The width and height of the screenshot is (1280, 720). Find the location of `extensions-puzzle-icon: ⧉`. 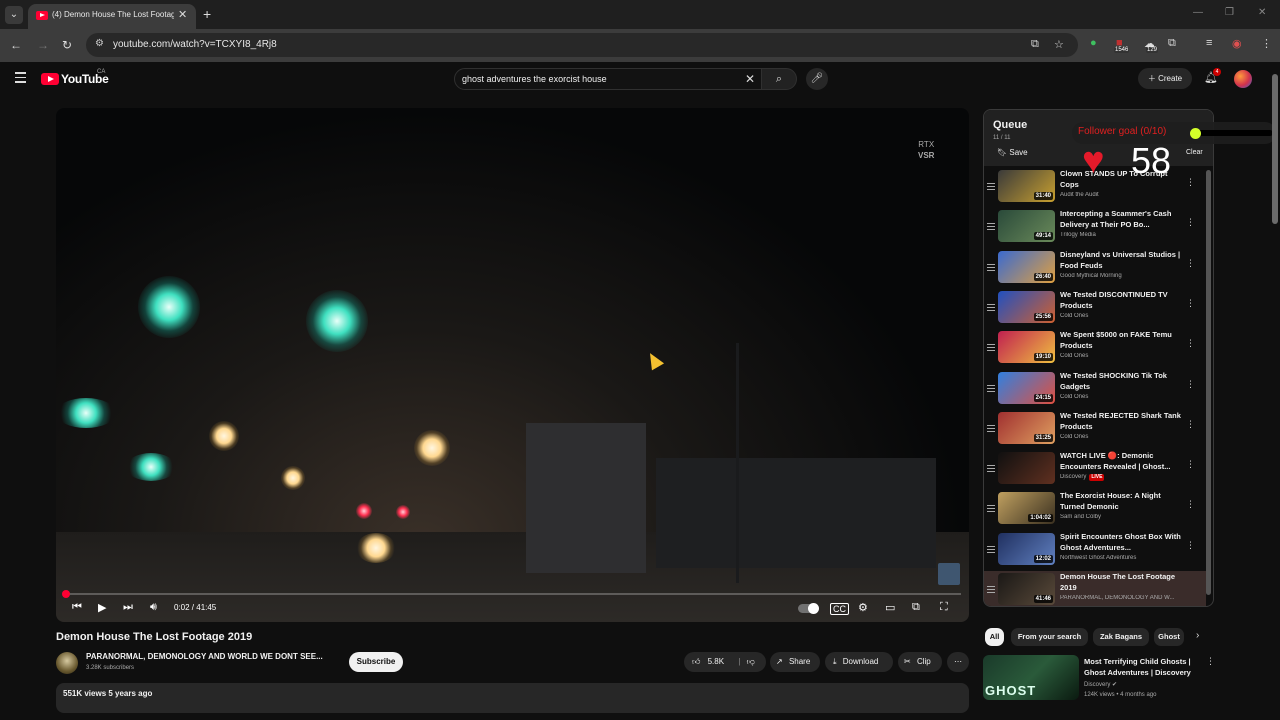

extensions-puzzle-icon: ⧉ is located at coordinates (1172, 43).